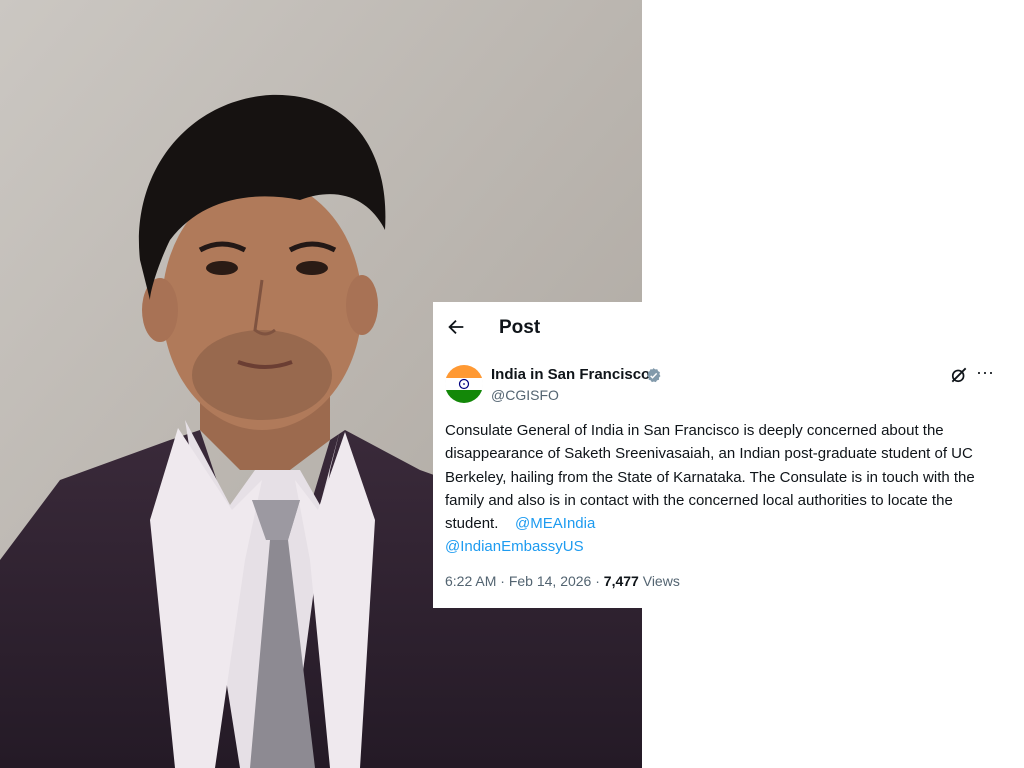 The image size is (1024, 768). What do you see at coordinates (555, 523) in the screenshot?
I see `mention-mea-india: @MEAIndia` at bounding box center [555, 523].